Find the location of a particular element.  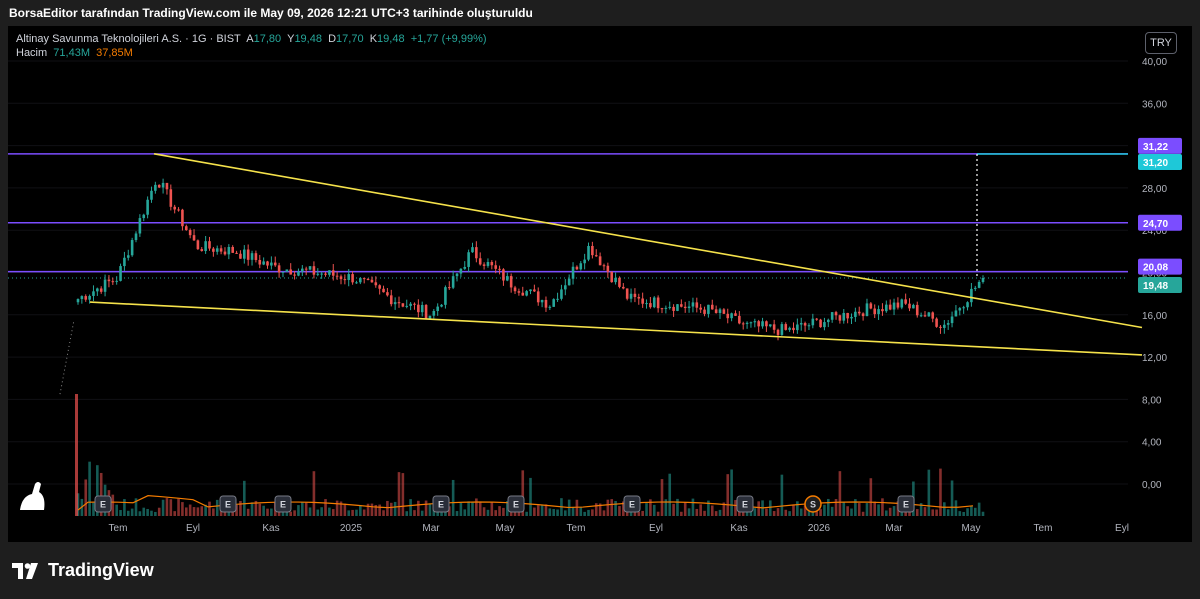

price-label-level1: 31,22 is located at coordinates (1155, 147).